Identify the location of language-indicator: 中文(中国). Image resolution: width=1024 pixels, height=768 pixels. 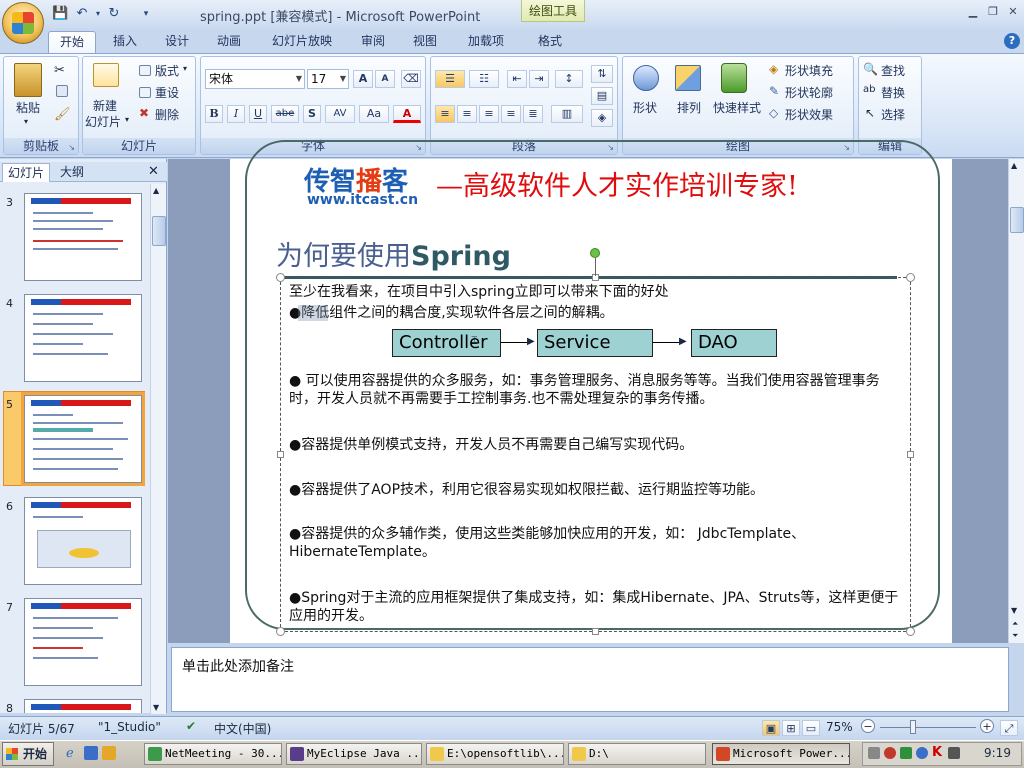
(242, 728).